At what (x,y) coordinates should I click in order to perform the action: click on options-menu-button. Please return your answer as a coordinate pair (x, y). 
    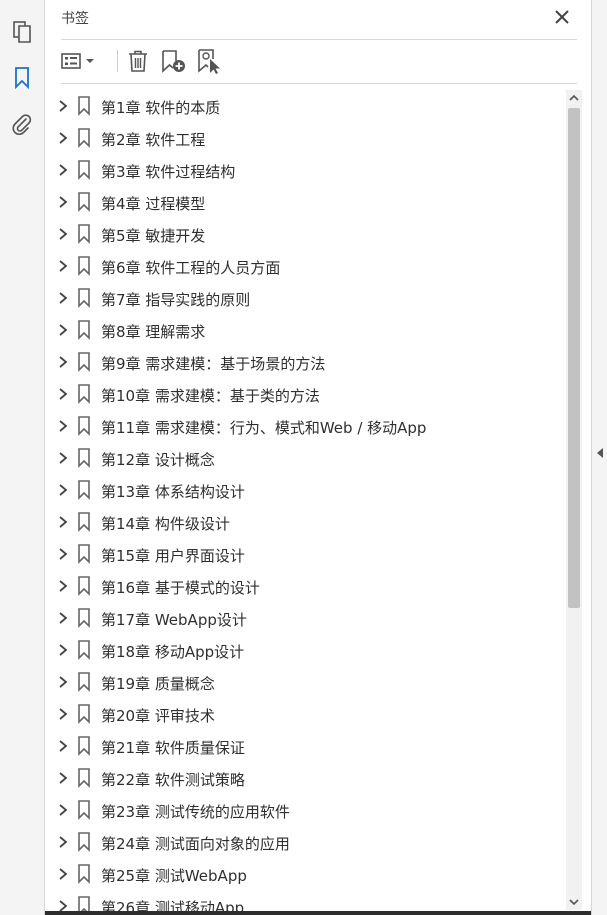
    Looking at the image, I should click on (78, 61).